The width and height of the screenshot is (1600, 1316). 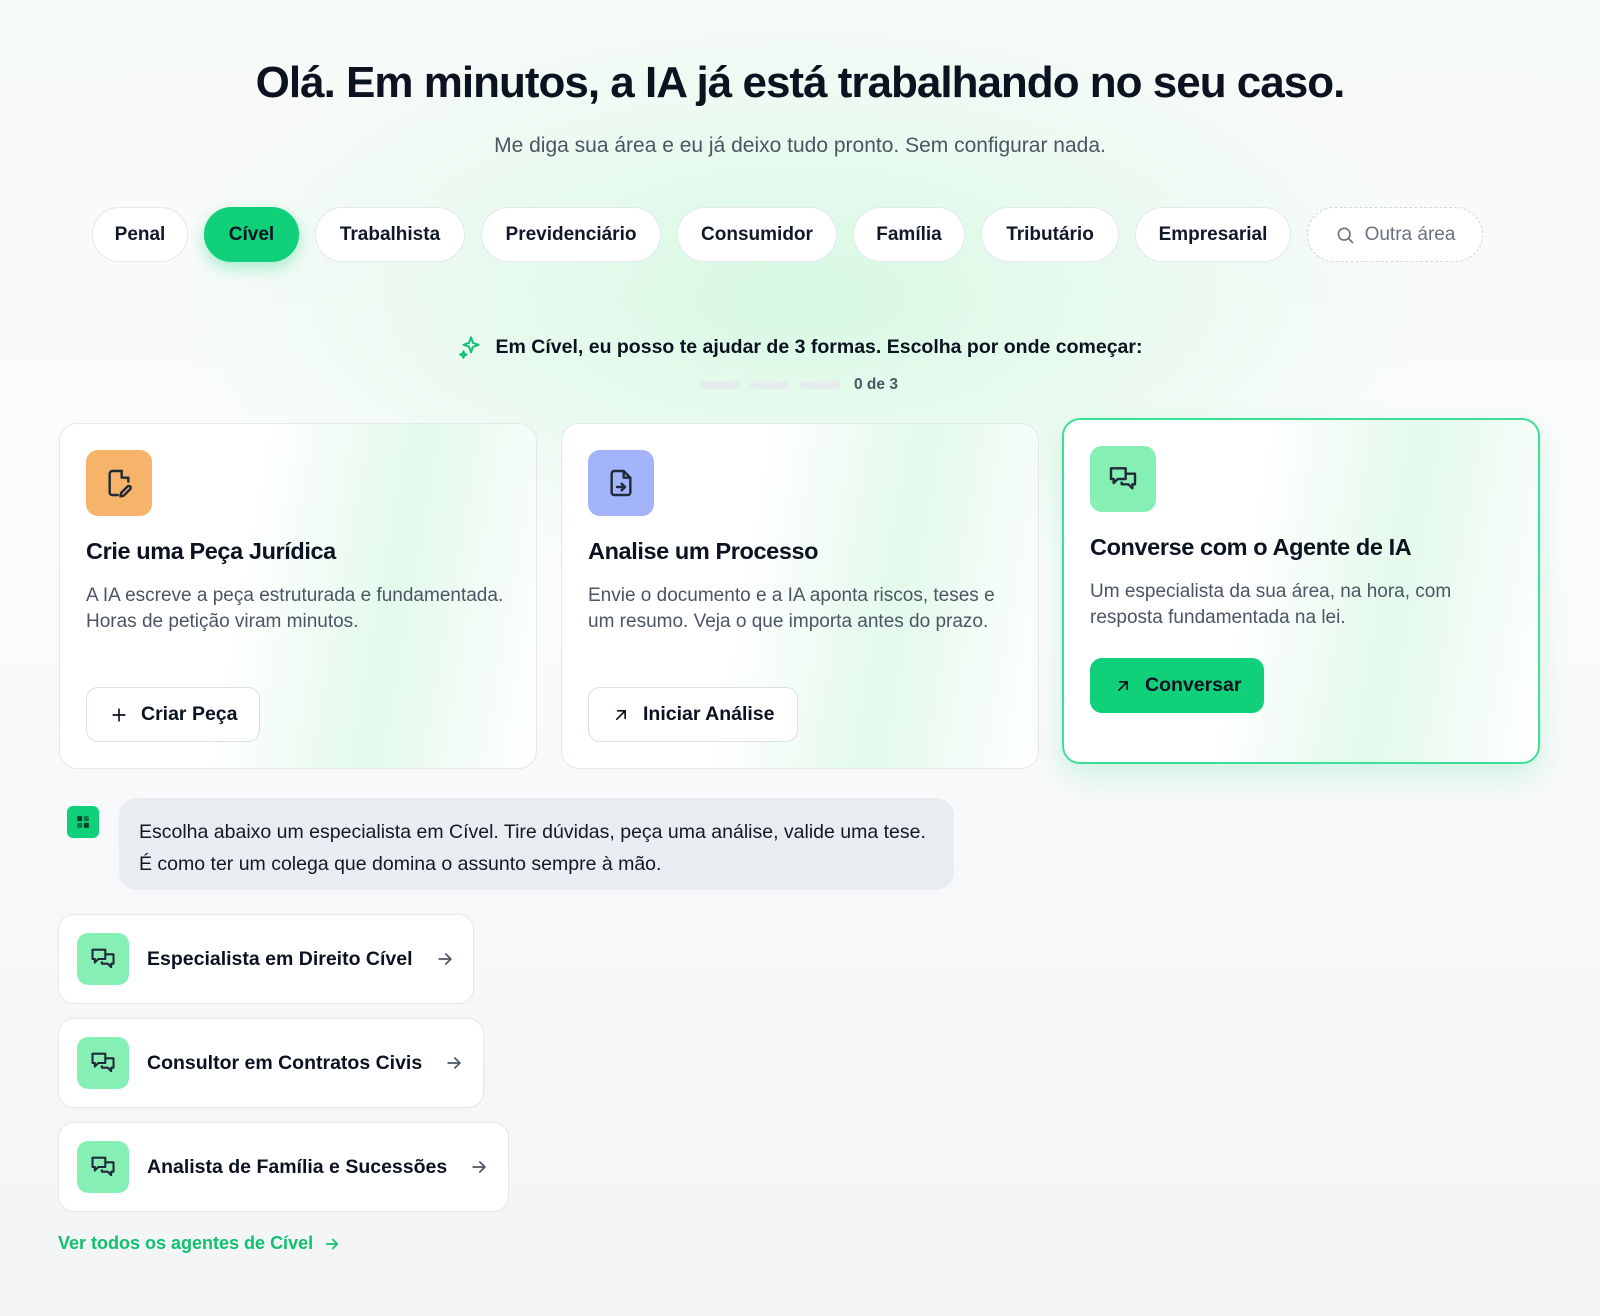 I want to click on other-area-label: Outra área, so click(x=1410, y=234).